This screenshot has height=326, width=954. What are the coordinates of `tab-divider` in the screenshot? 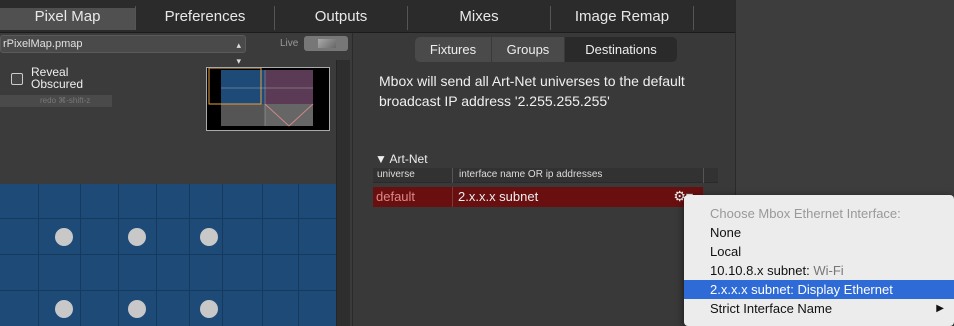 It's located at (693, 18).